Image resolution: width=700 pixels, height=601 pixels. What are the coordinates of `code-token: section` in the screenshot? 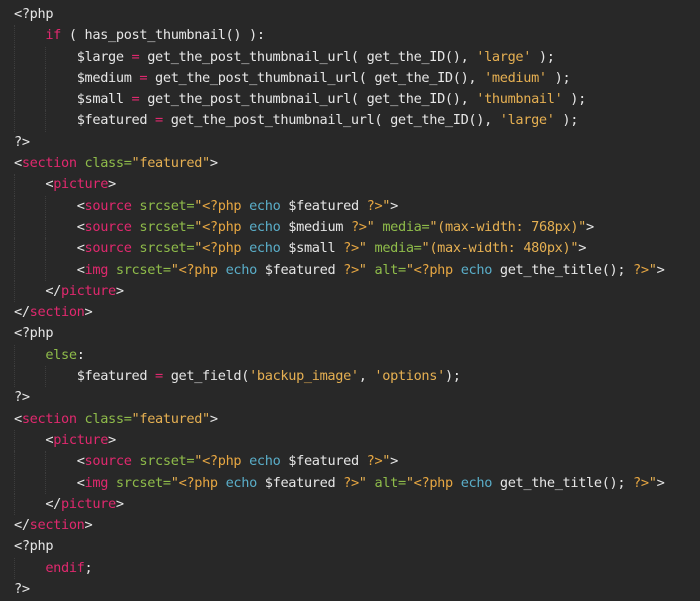 It's located at (49, 418).